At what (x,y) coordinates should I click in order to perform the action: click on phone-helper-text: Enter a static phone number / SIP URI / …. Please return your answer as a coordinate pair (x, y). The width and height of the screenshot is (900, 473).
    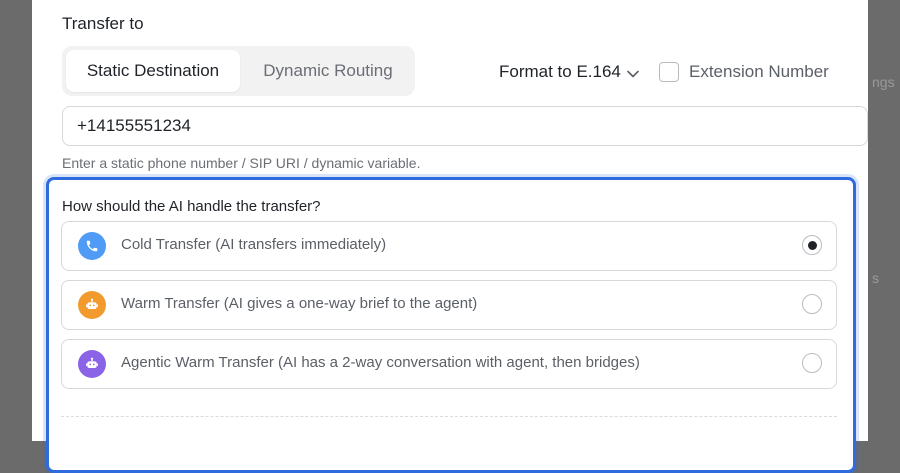
    Looking at the image, I should click on (241, 163).